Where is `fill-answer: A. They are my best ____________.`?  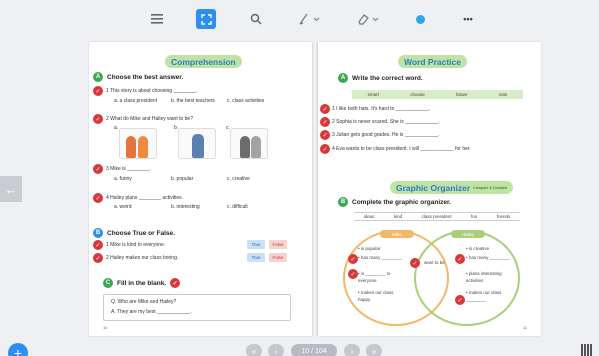
fill-answer: A. They are my best ____________. is located at coordinates (151, 312).